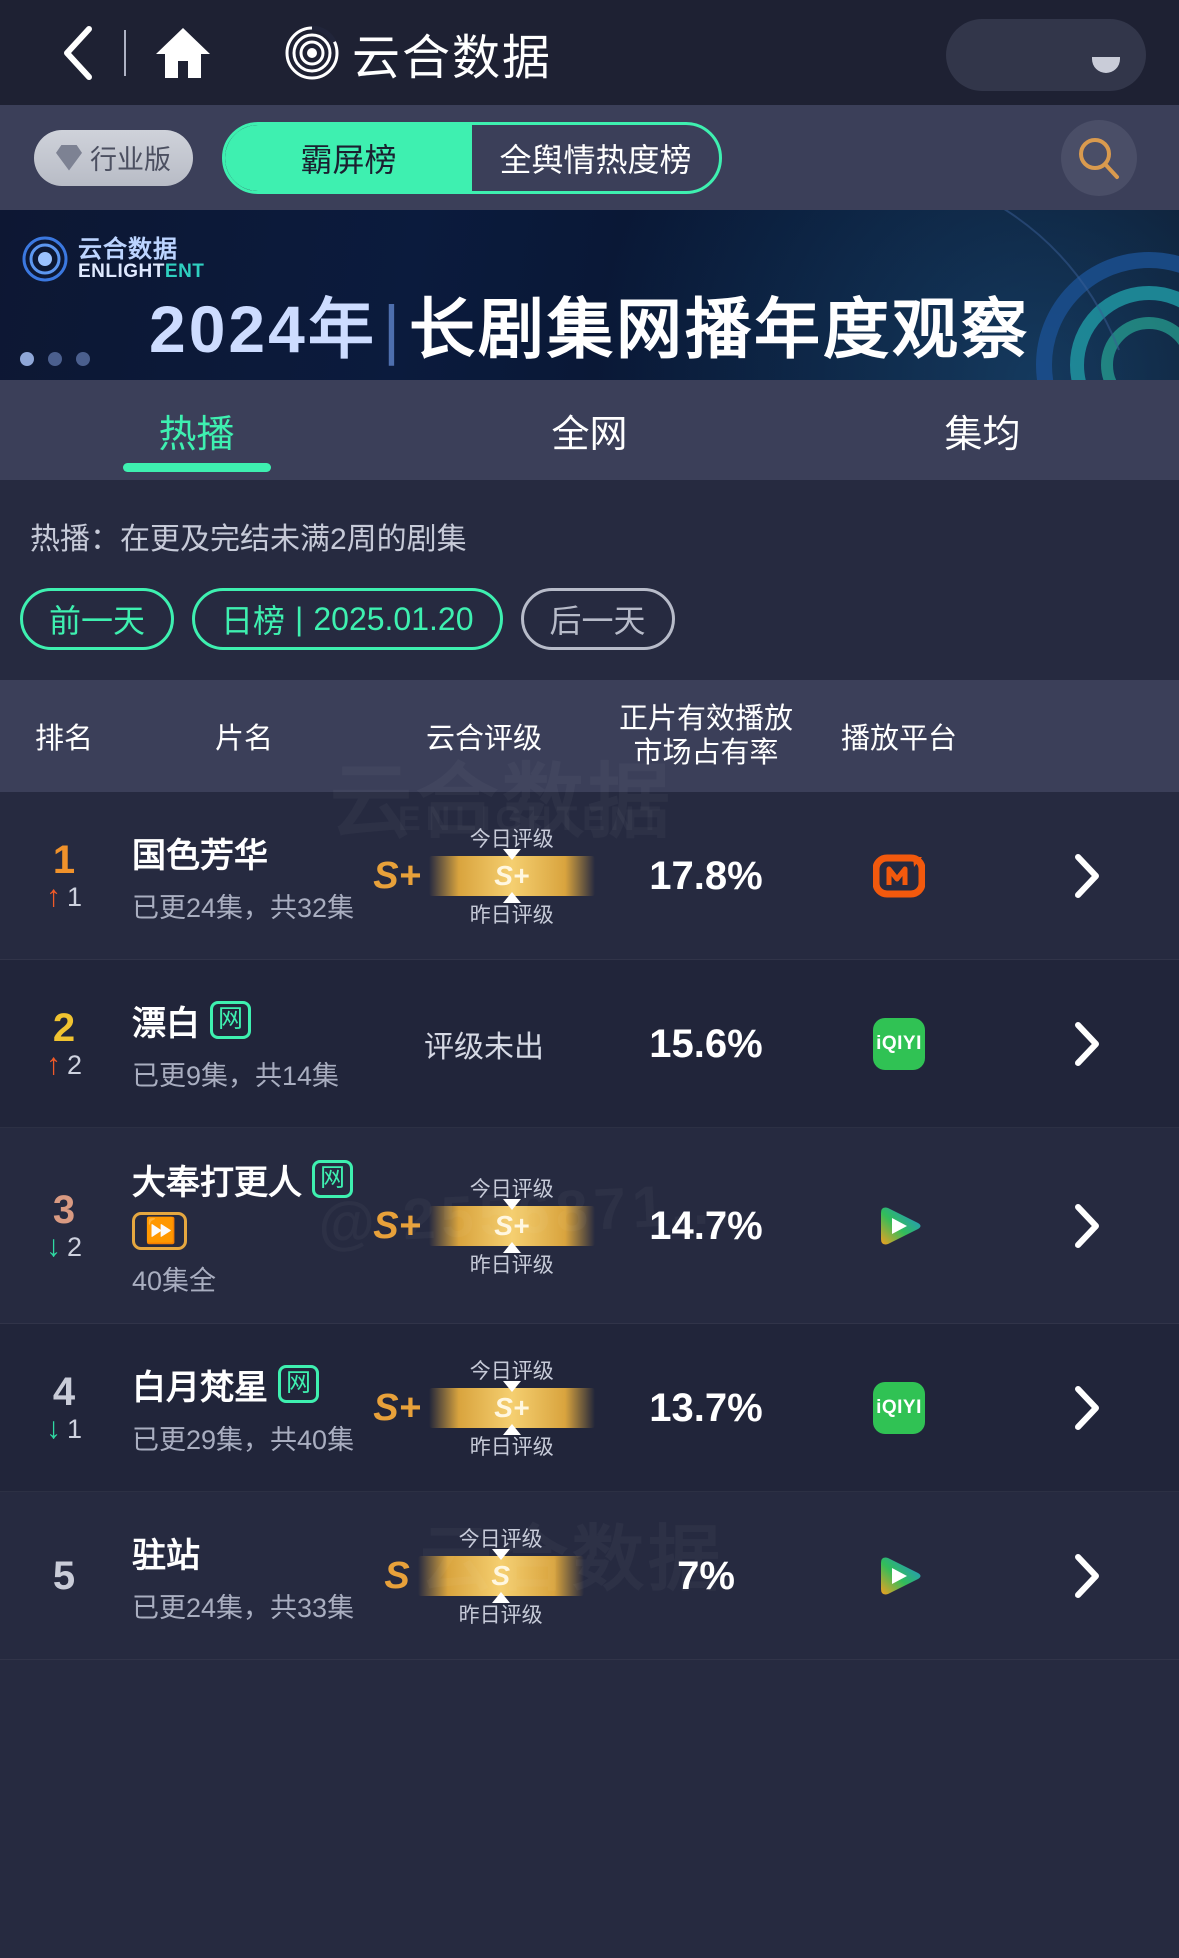  I want to click on rating-letter: S, so click(397, 1575).